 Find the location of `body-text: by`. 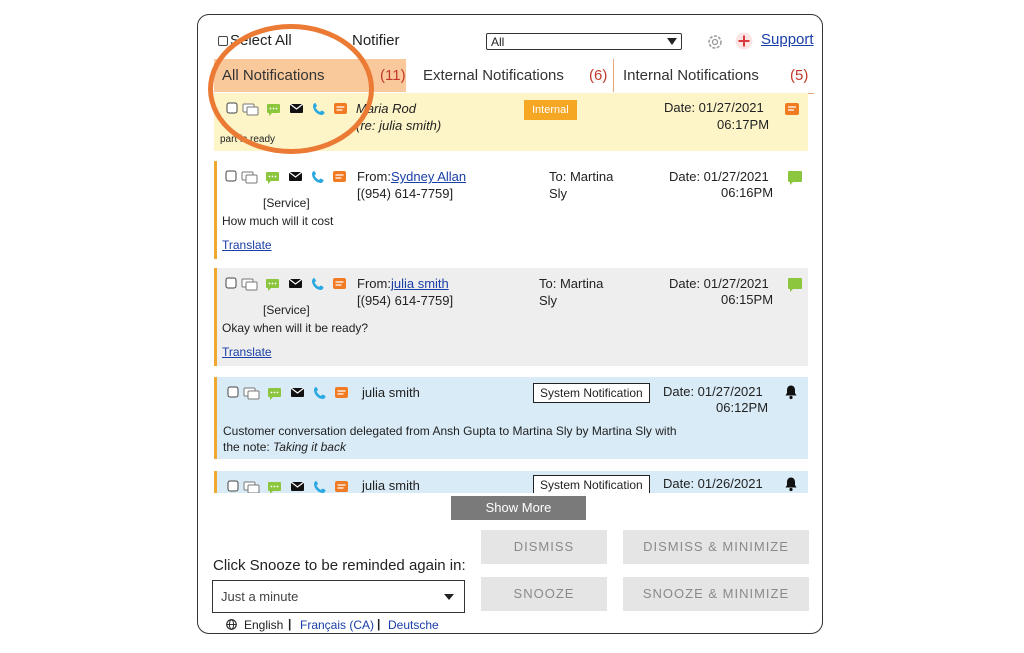

body-text: by is located at coordinates (582, 431).